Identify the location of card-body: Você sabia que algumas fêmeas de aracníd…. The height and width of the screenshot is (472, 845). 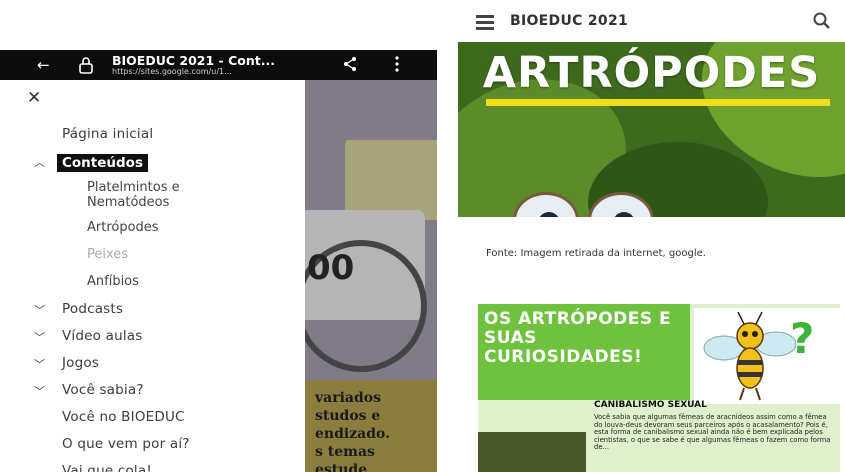
(712, 432).